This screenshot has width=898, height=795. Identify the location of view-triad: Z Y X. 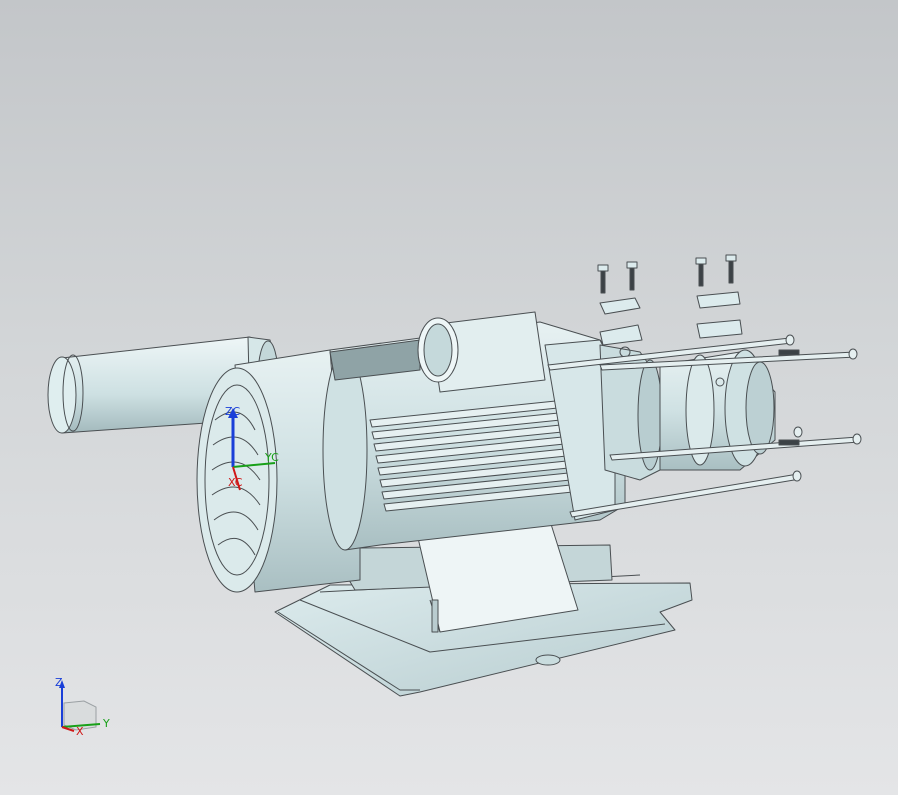
(85, 707).